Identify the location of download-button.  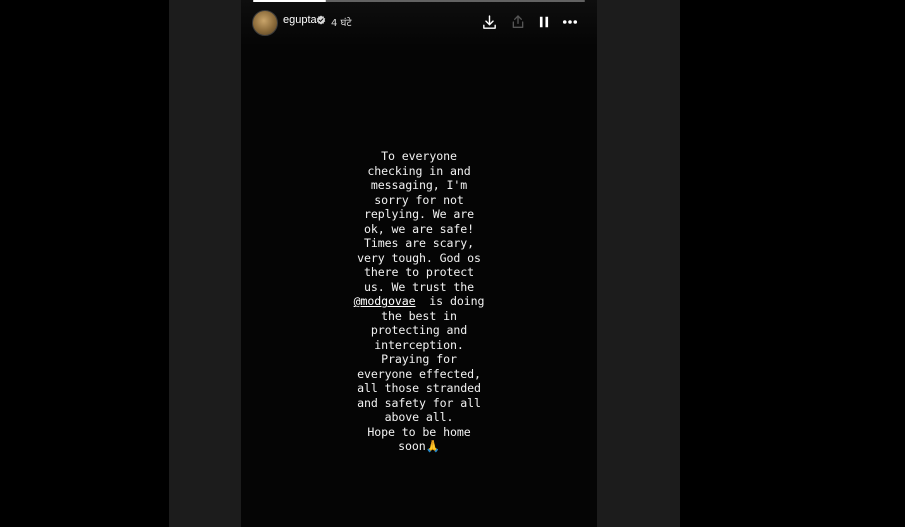
(489, 22).